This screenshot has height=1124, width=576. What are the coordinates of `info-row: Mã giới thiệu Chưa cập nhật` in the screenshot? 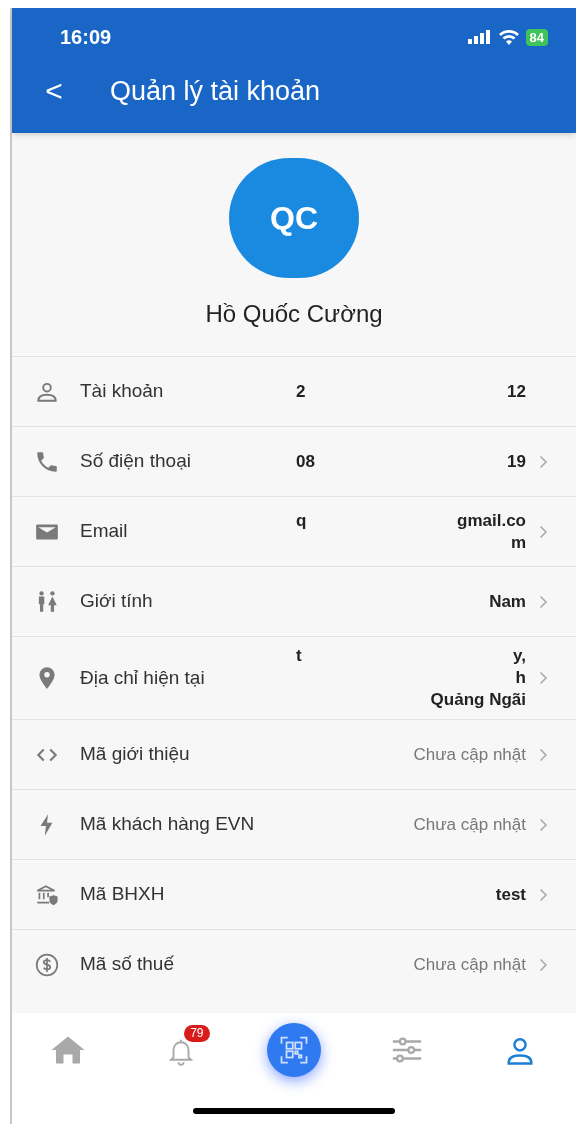 It's located at (294, 754).